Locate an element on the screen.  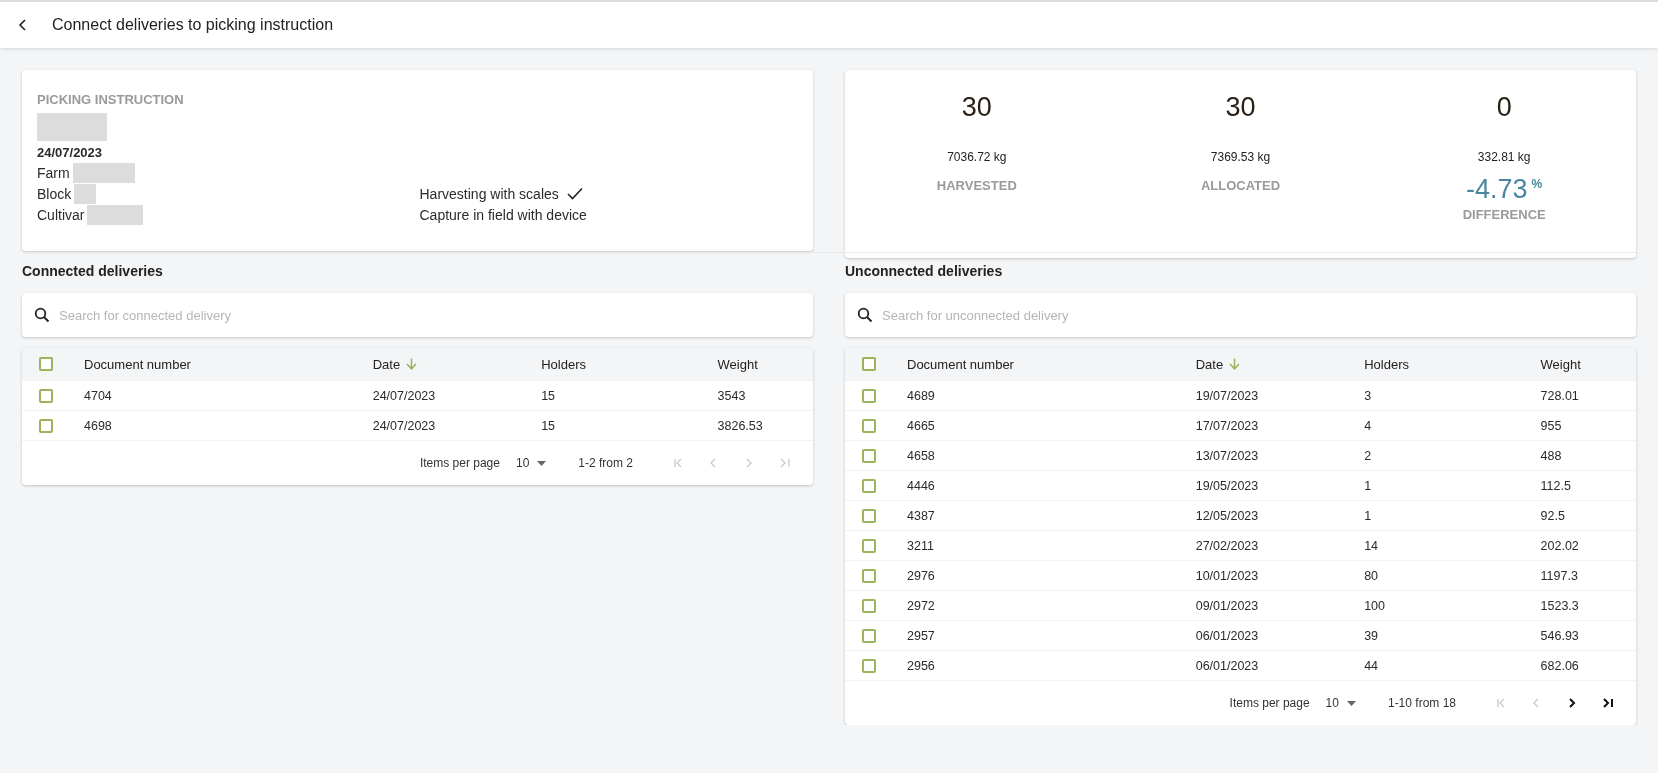
page-range-label: 1-10 from 18 is located at coordinates (1421, 703).